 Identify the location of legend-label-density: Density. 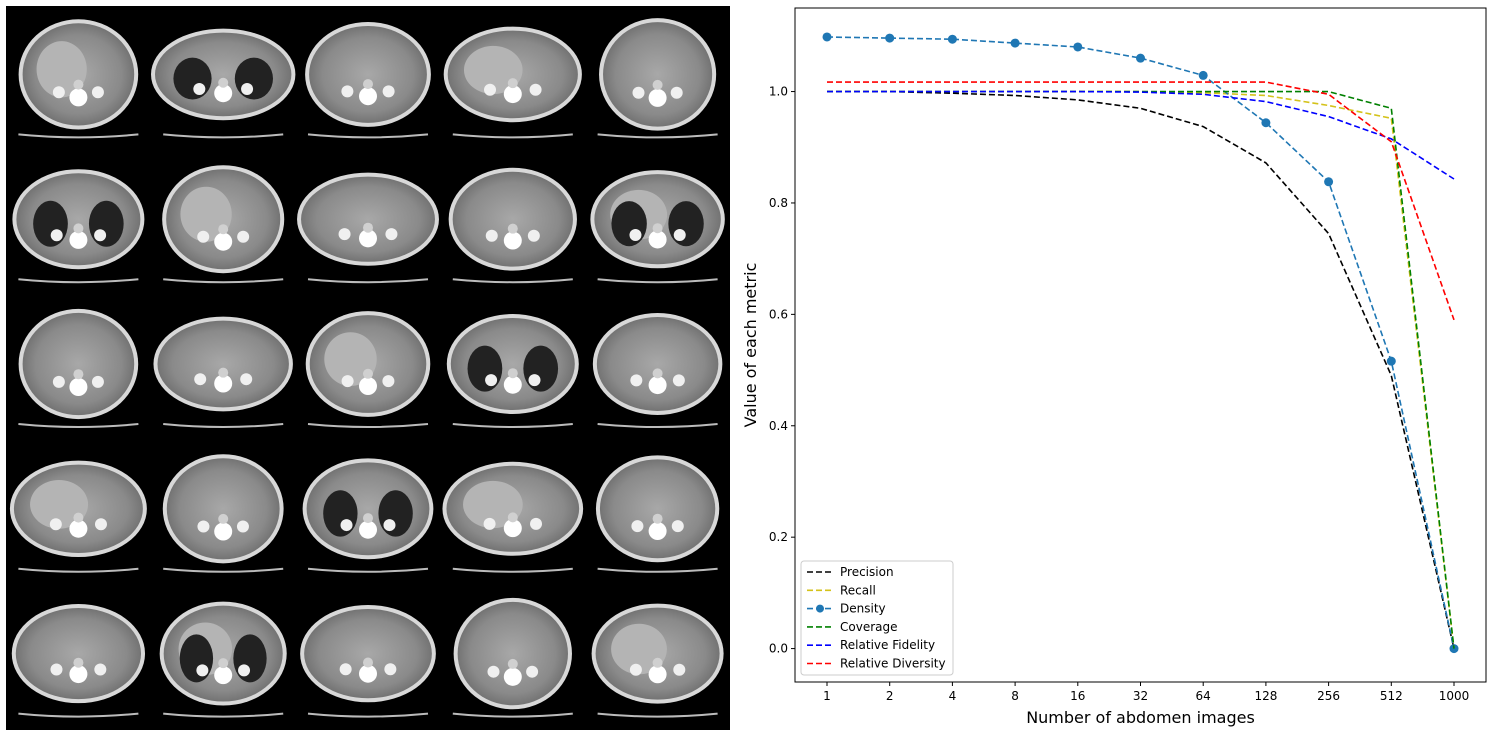
(863, 609).